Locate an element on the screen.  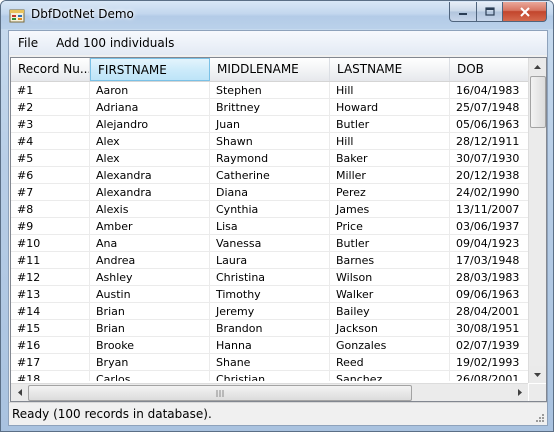
cell-dob: 09/04/1923 is located at coordinates (489, 243).